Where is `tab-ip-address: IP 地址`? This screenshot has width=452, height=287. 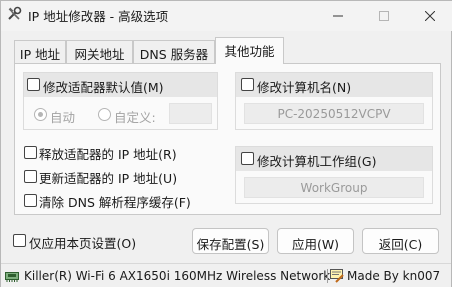 tab-ip-address: IP 地址 is located at coordinates (40, 51).